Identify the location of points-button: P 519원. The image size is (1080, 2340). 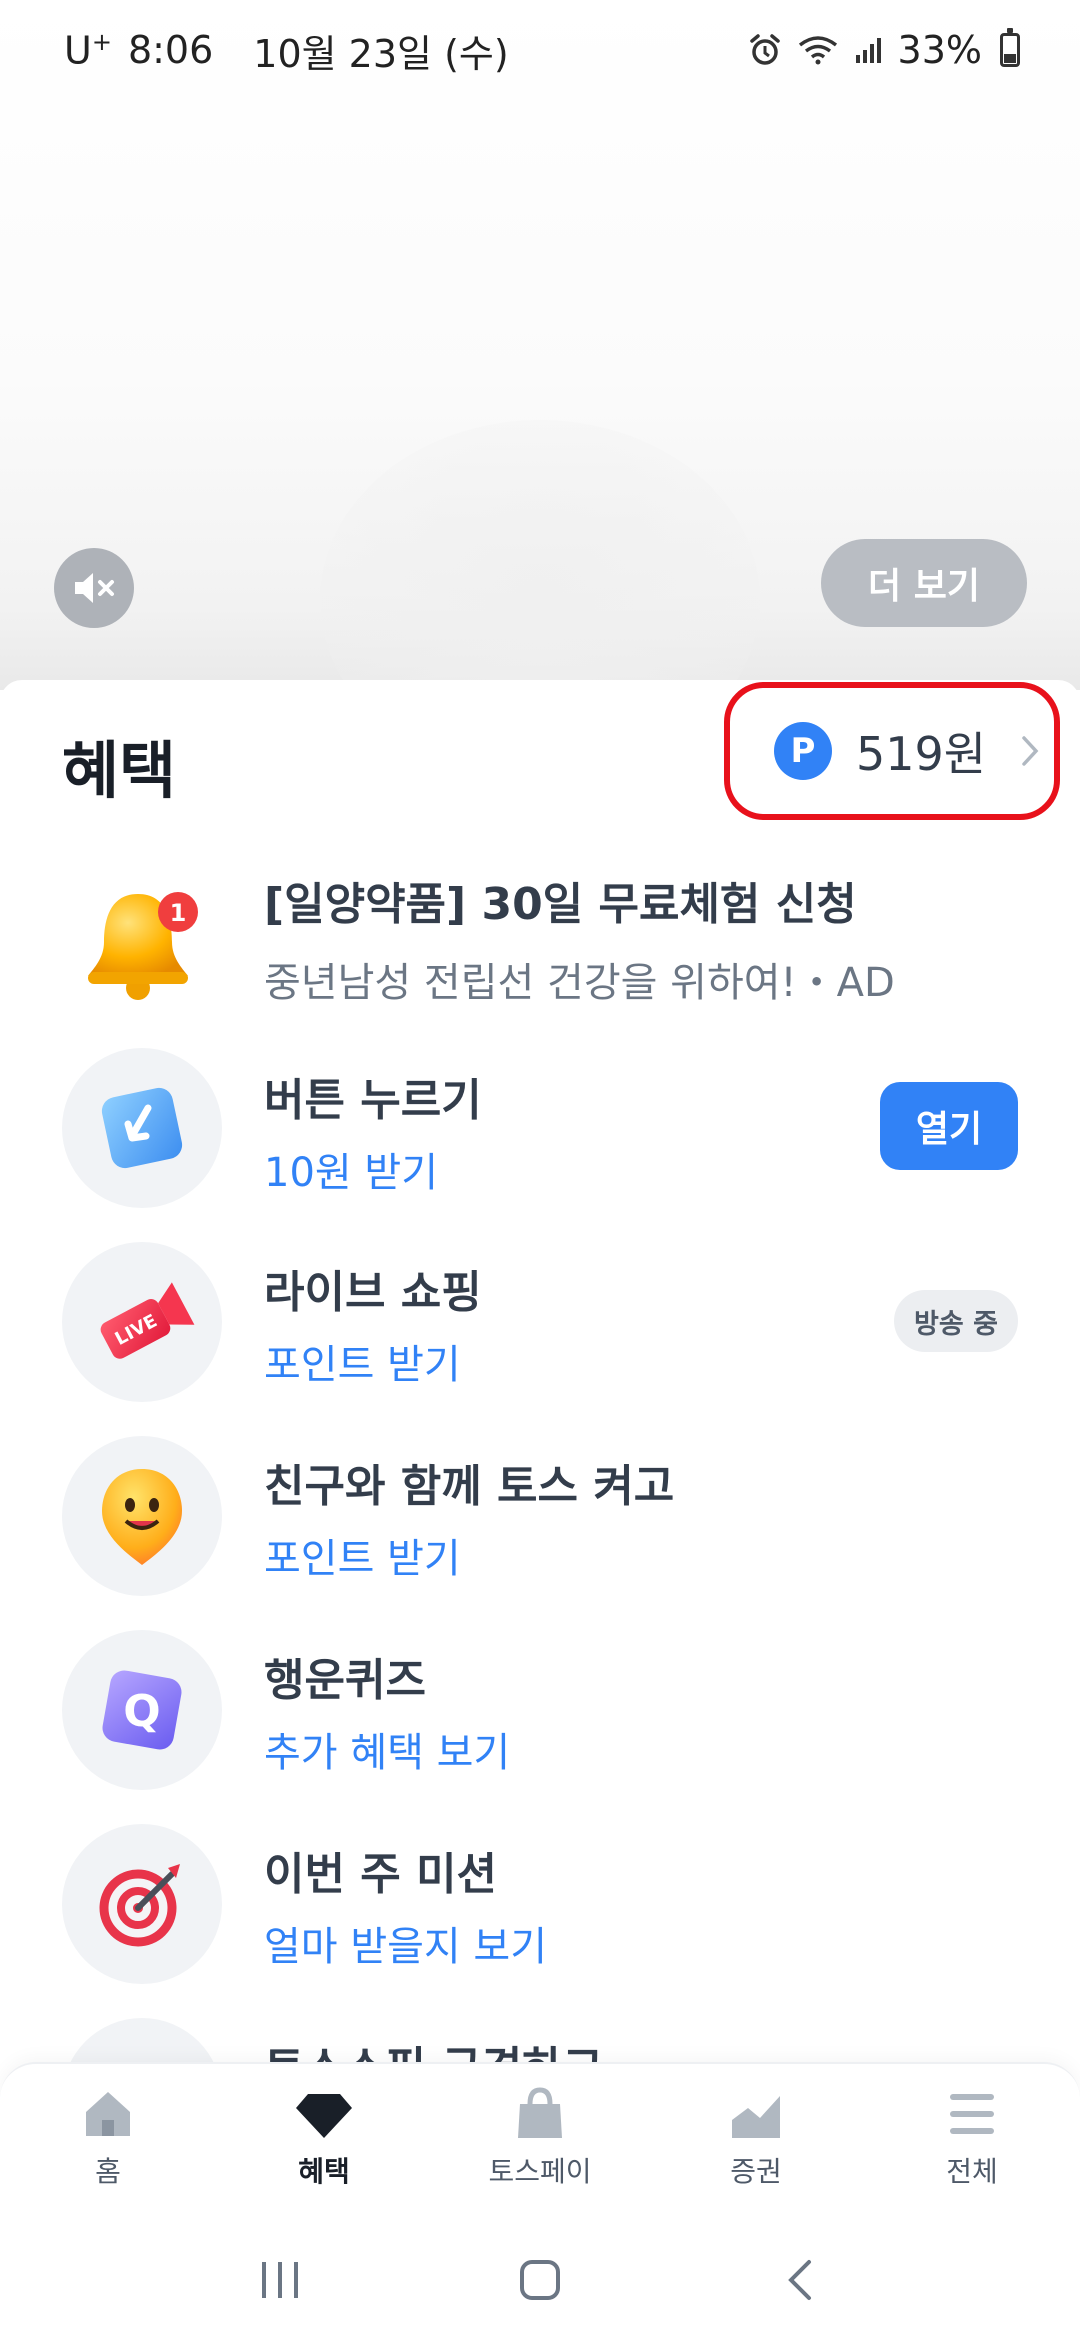
(892, 751).